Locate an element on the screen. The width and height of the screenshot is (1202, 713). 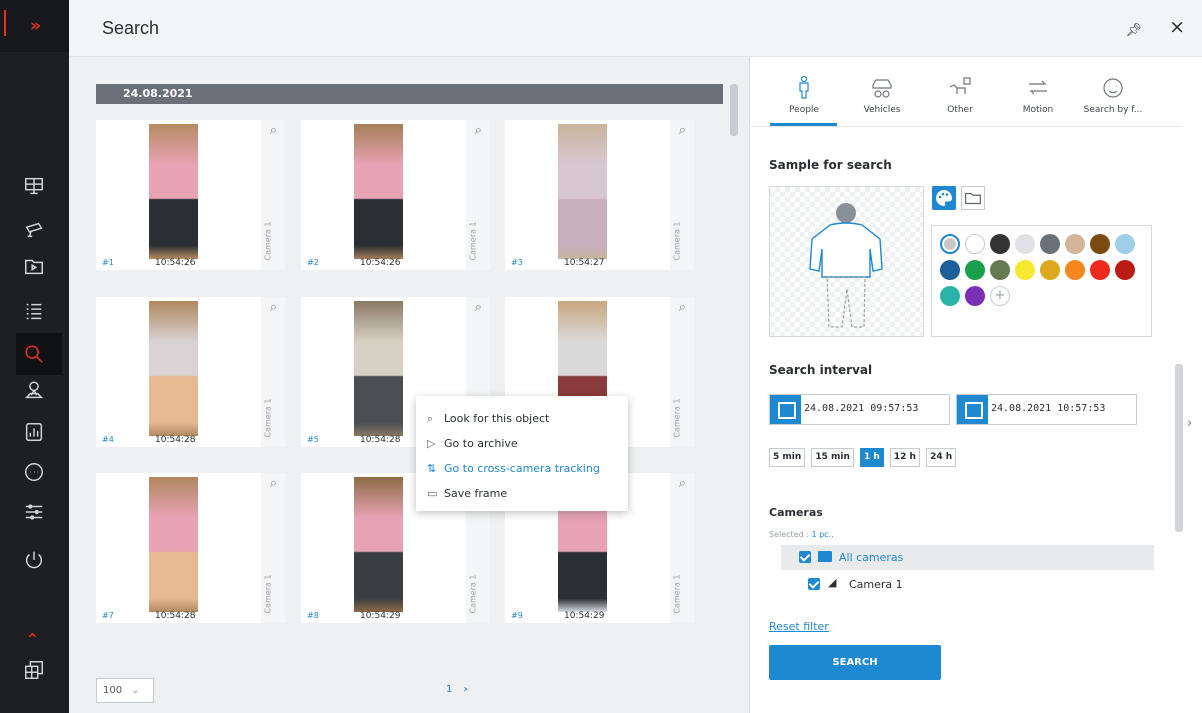
search-icon is located at coordinates (34, 354).